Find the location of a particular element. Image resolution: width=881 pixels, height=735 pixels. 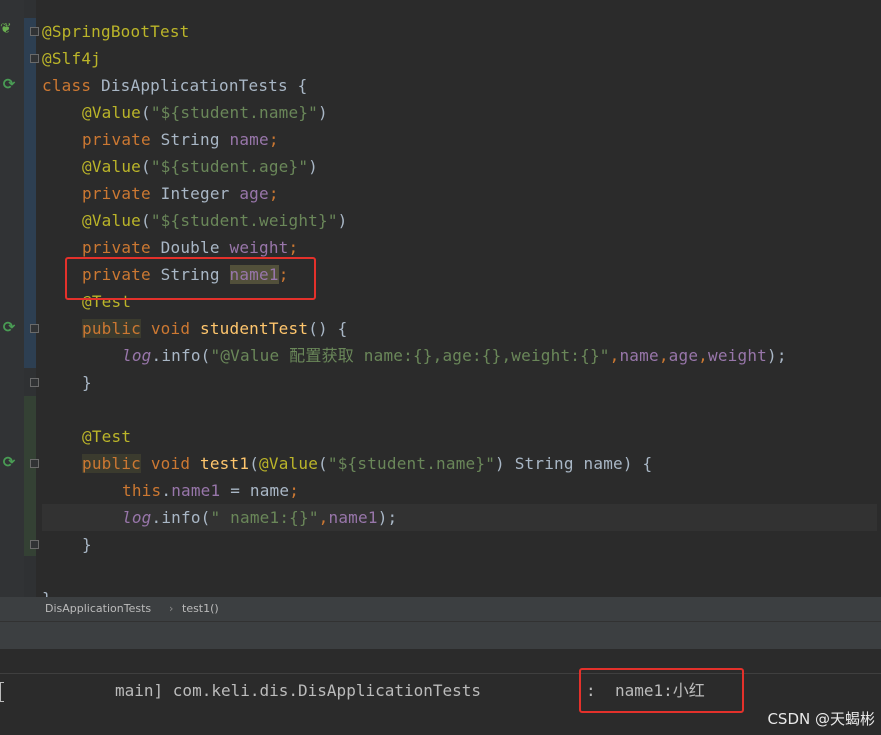

code-token: "${student.age}" is located at coordinates (229, 166).